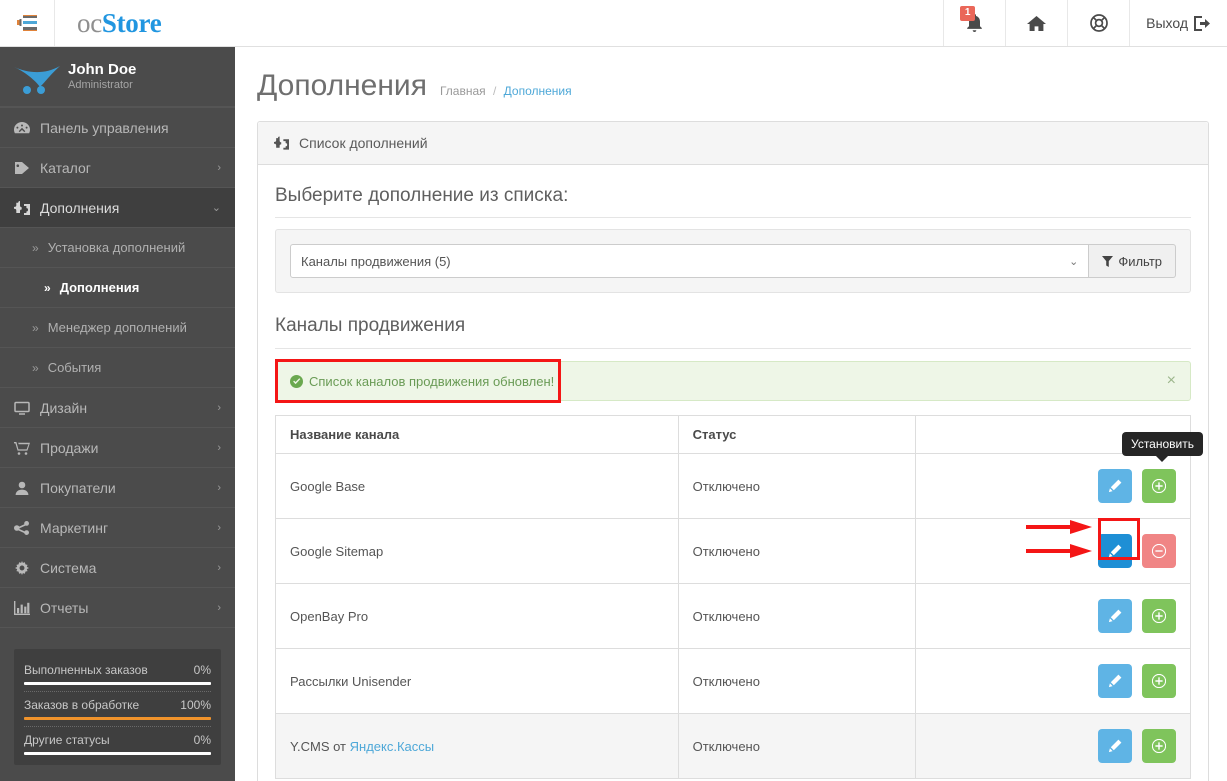  I want to click on table-row: OpenBay Pro Отключено, so click(733, 616).